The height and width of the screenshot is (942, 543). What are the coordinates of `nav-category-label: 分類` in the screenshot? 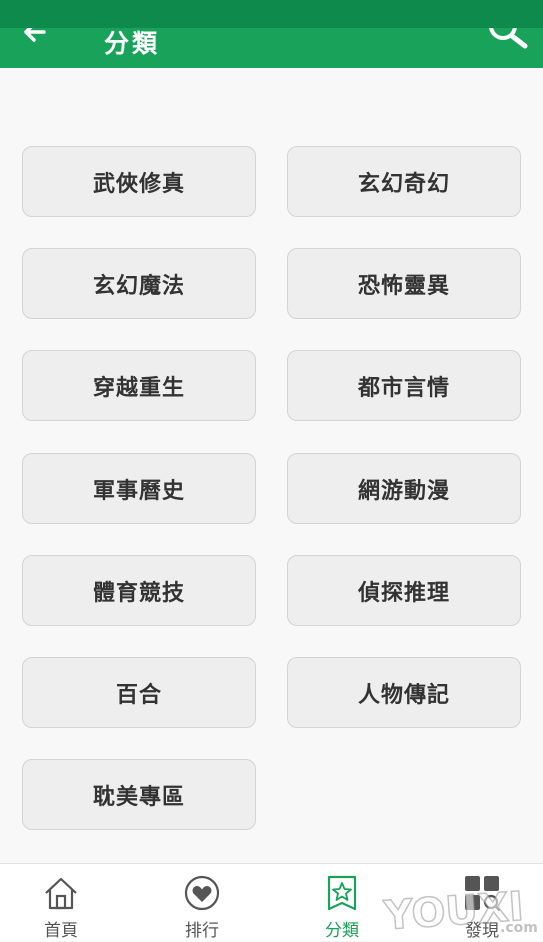 It's located at (342, 931).